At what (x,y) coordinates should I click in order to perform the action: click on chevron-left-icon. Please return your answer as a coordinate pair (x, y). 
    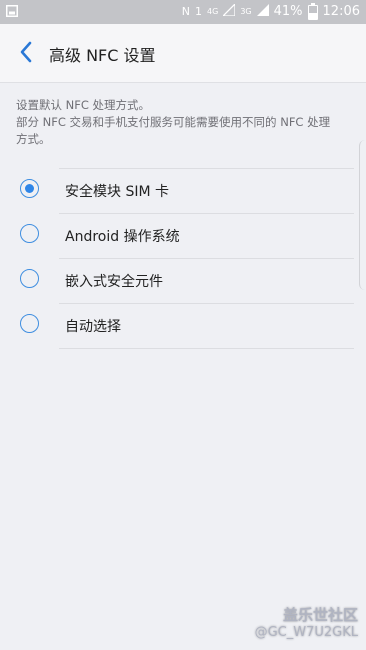
    Looking at the image, I should click on (26, 52).